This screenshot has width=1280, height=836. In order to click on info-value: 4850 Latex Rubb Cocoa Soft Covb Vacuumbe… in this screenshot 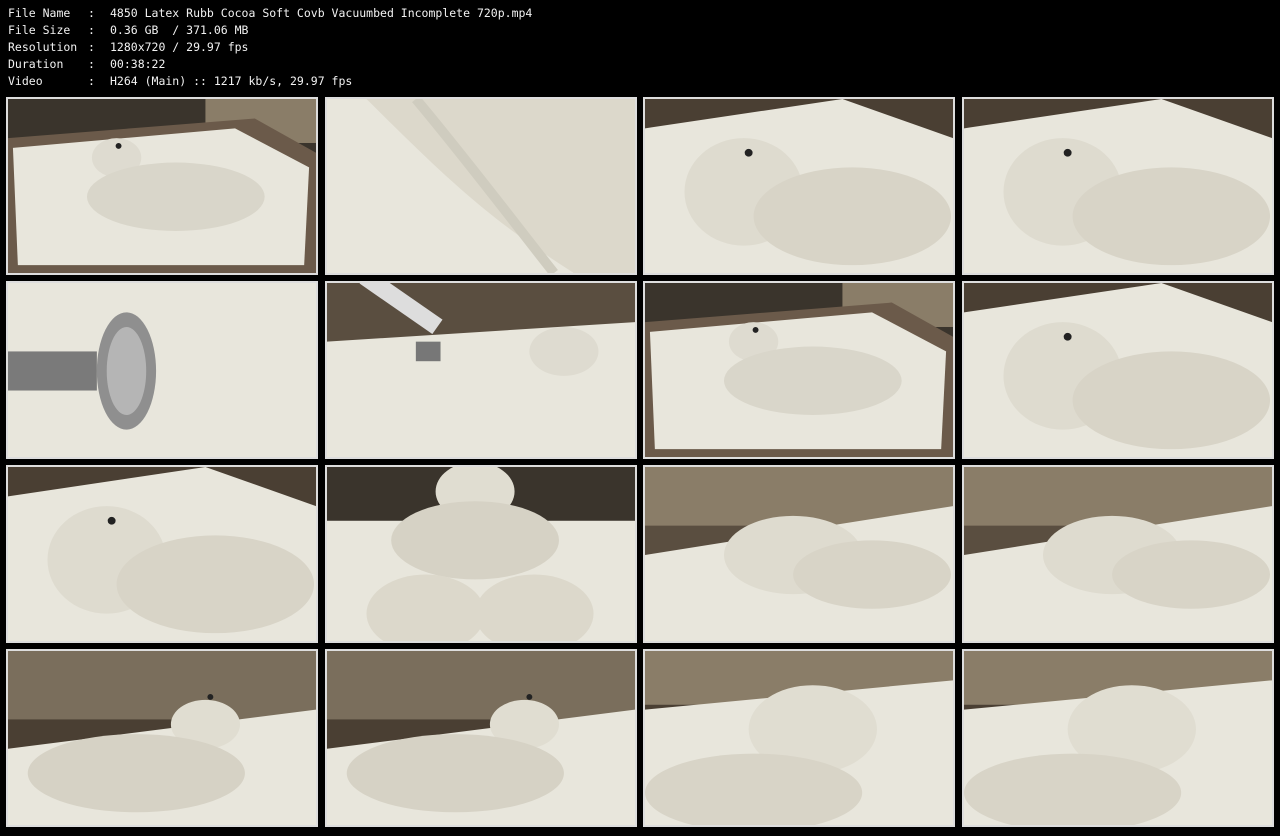, I will do `click(321, 13)`.